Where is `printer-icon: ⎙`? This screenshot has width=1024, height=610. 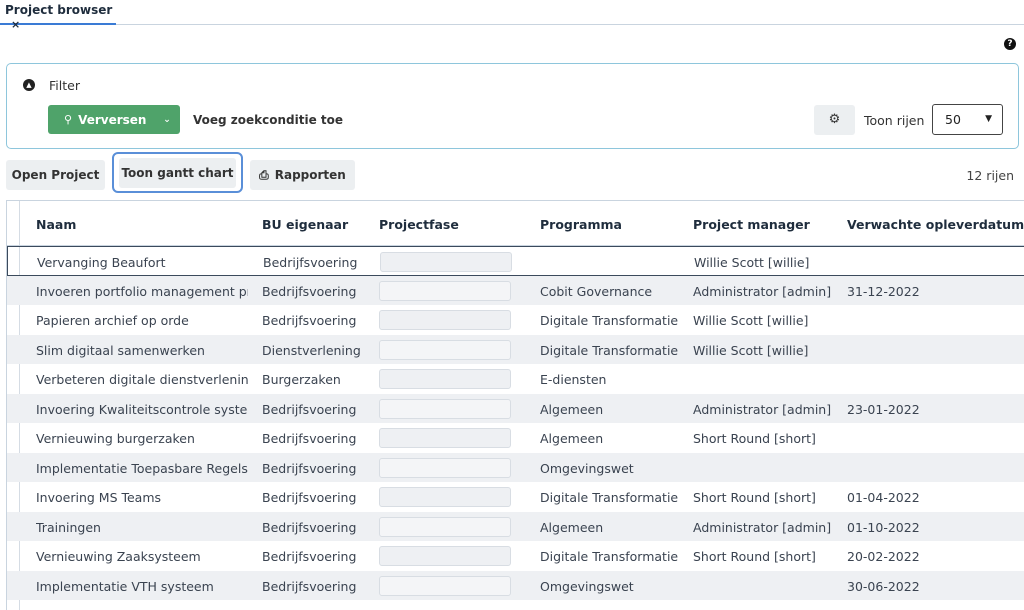 printer-icon: ⎙ is located at coordinates (264, 174).